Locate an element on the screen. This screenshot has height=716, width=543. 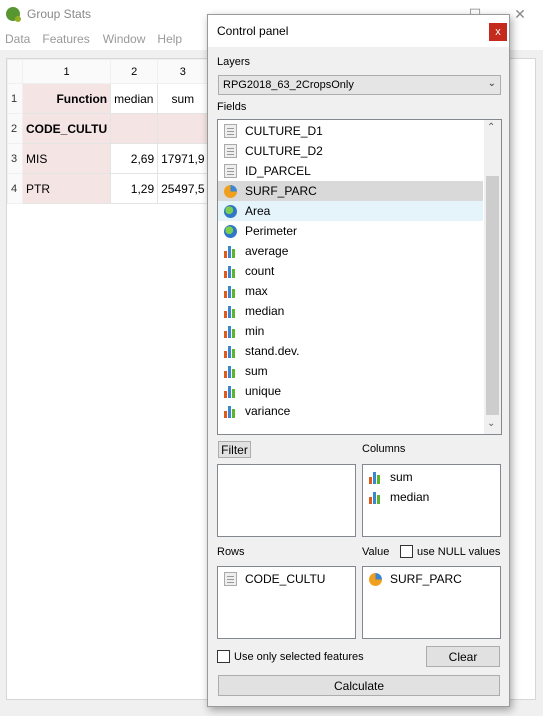
field-item-label: Area is located at coordinates (258, 211).